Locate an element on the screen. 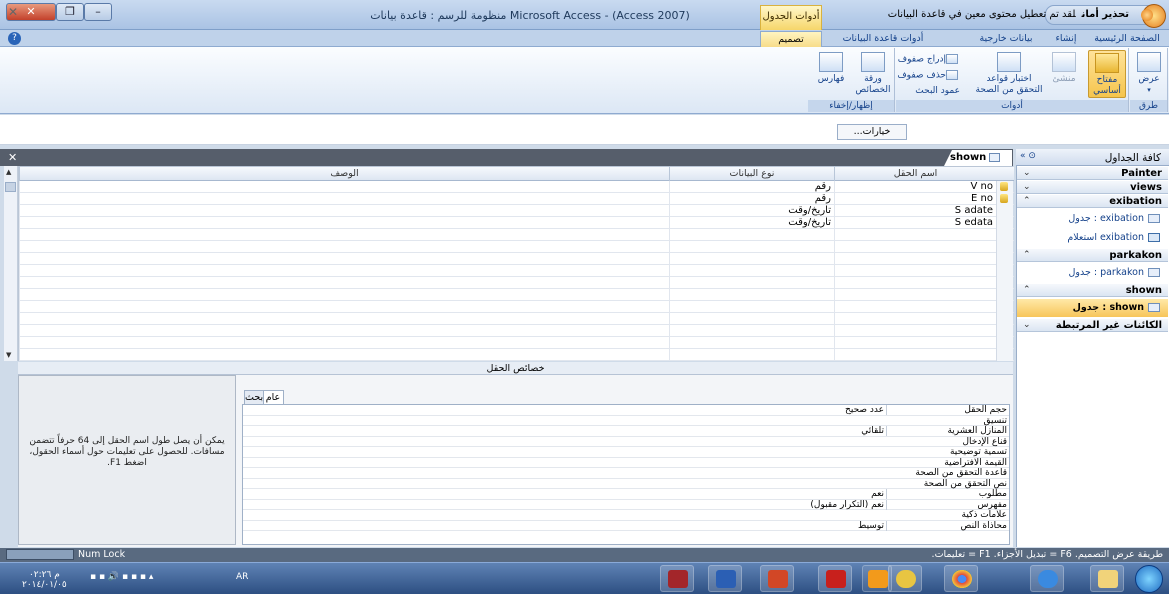 Image resolution: width=1169 pixels, height=594 pixels. table-row: S edata تاريخ/وقت is located at coordinates (516, 223).